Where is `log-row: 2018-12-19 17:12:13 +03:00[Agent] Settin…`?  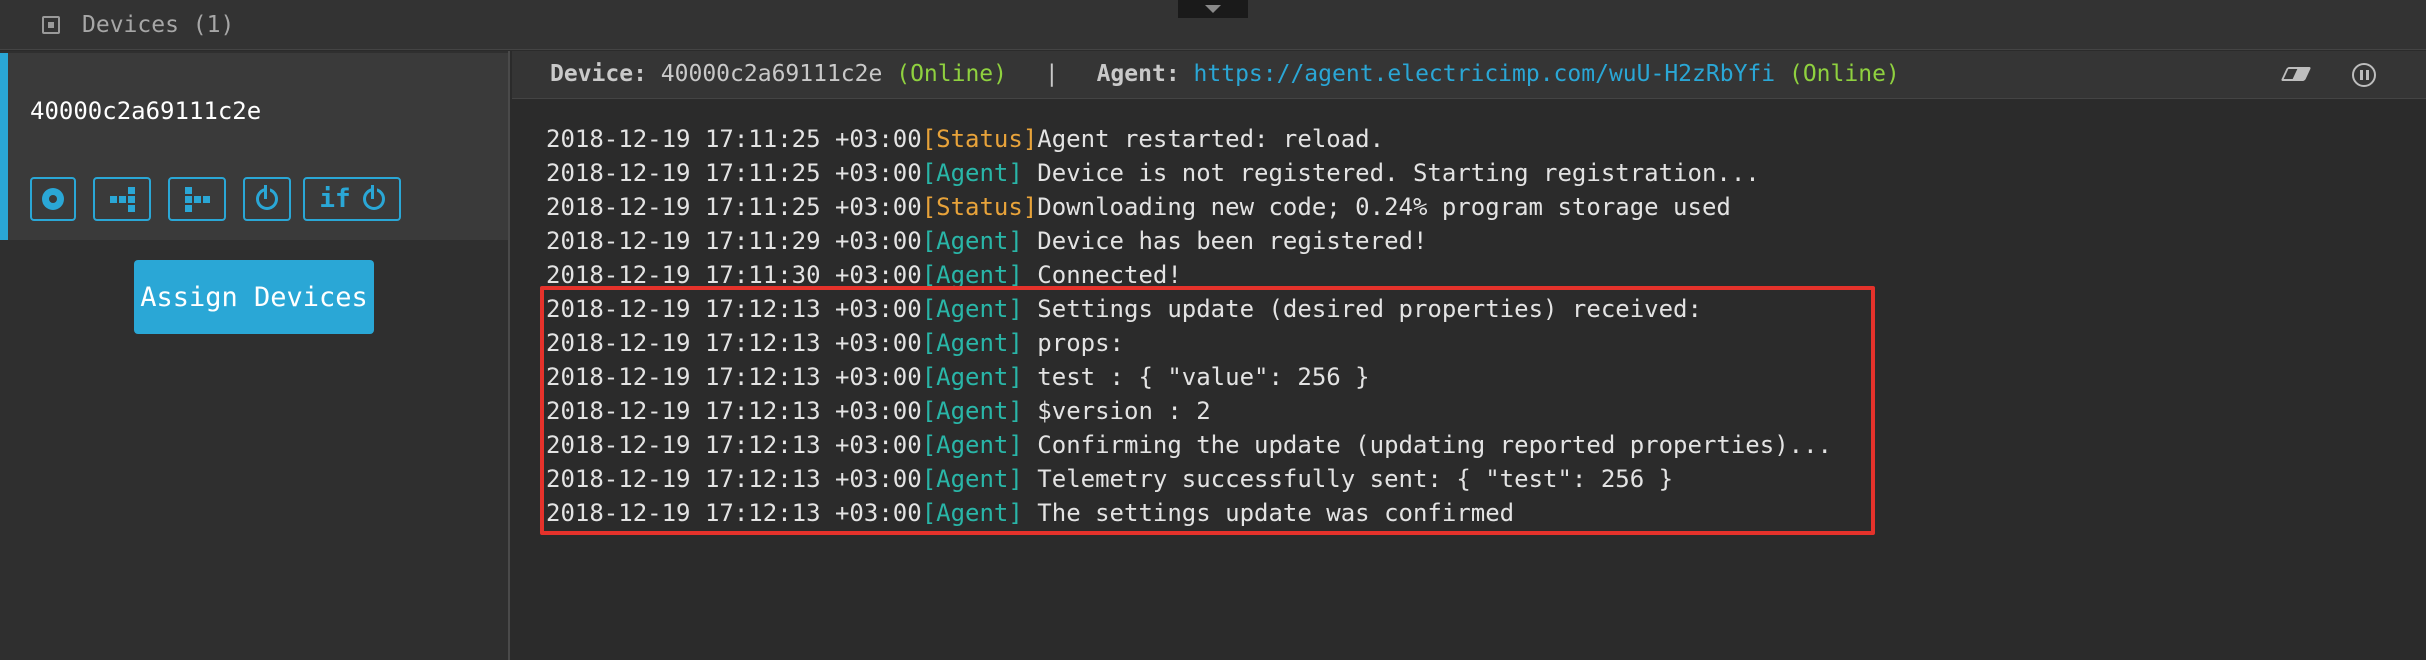 log-row: 2018-12-19 17:12:13 +03:00[Agent] Settin… is located at coordinates (1189, 309).